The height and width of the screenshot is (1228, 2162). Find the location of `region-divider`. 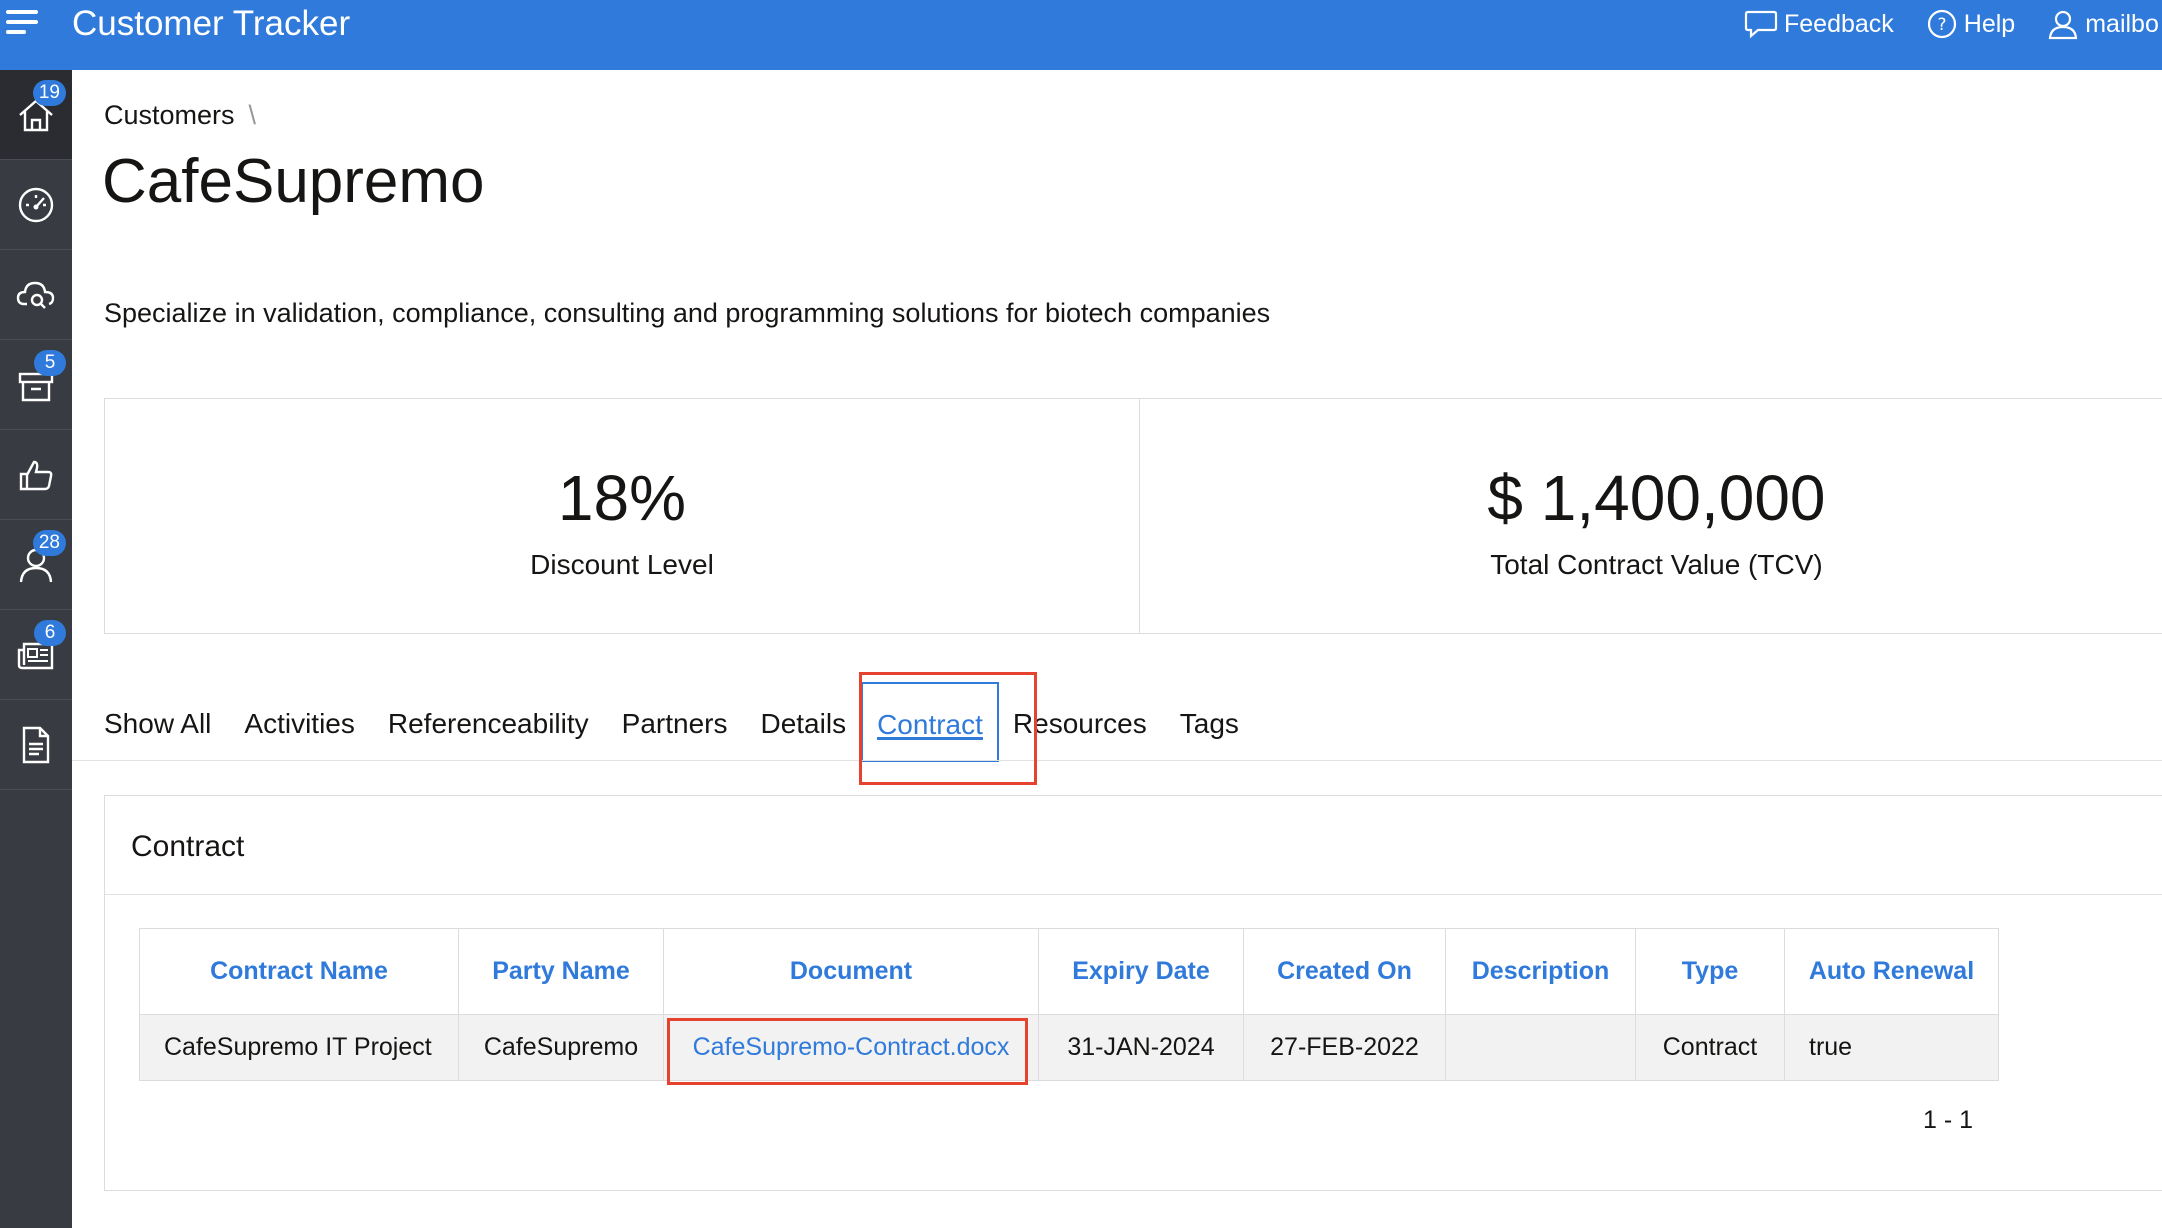

region-divider is located at coordinates (1133, 894).